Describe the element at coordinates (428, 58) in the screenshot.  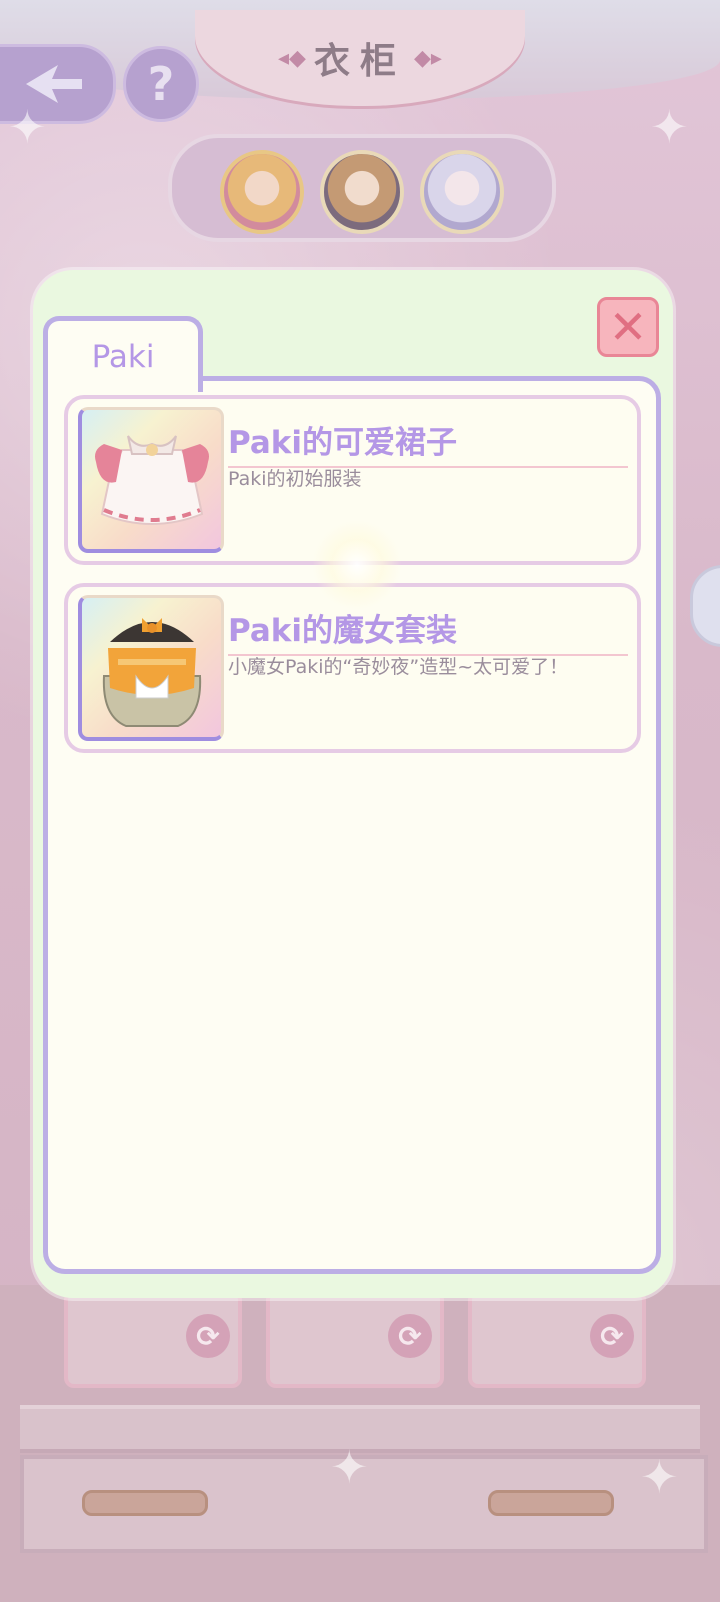
I see `diamond-deco-icon: ◆▸` at that location.